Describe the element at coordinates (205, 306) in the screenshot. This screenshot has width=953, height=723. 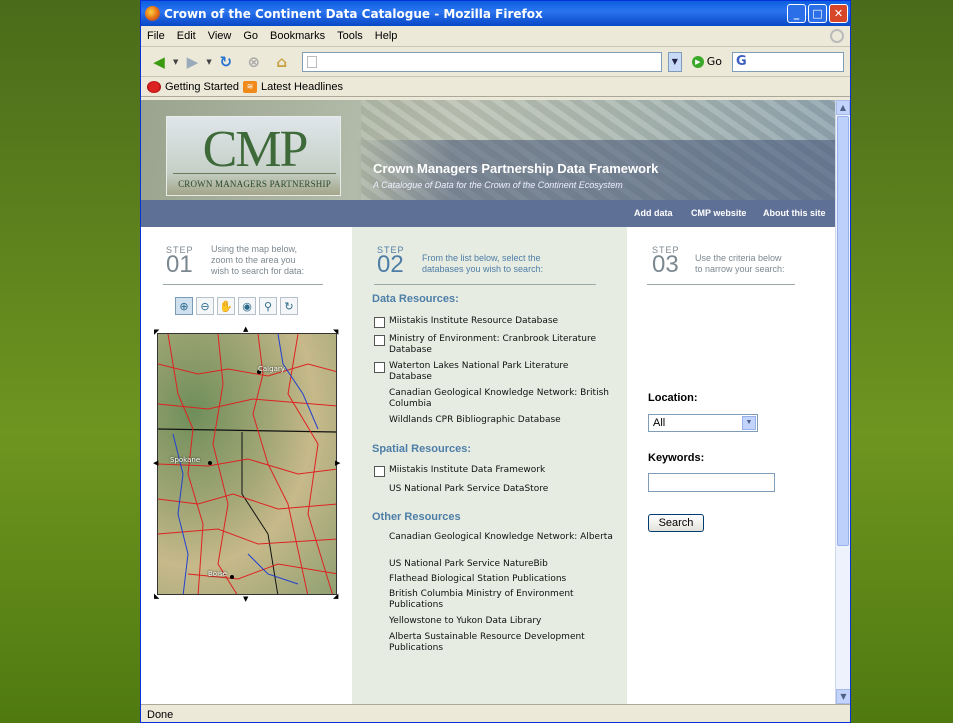
I see `zoom-out-icon: ⊖` at that location.